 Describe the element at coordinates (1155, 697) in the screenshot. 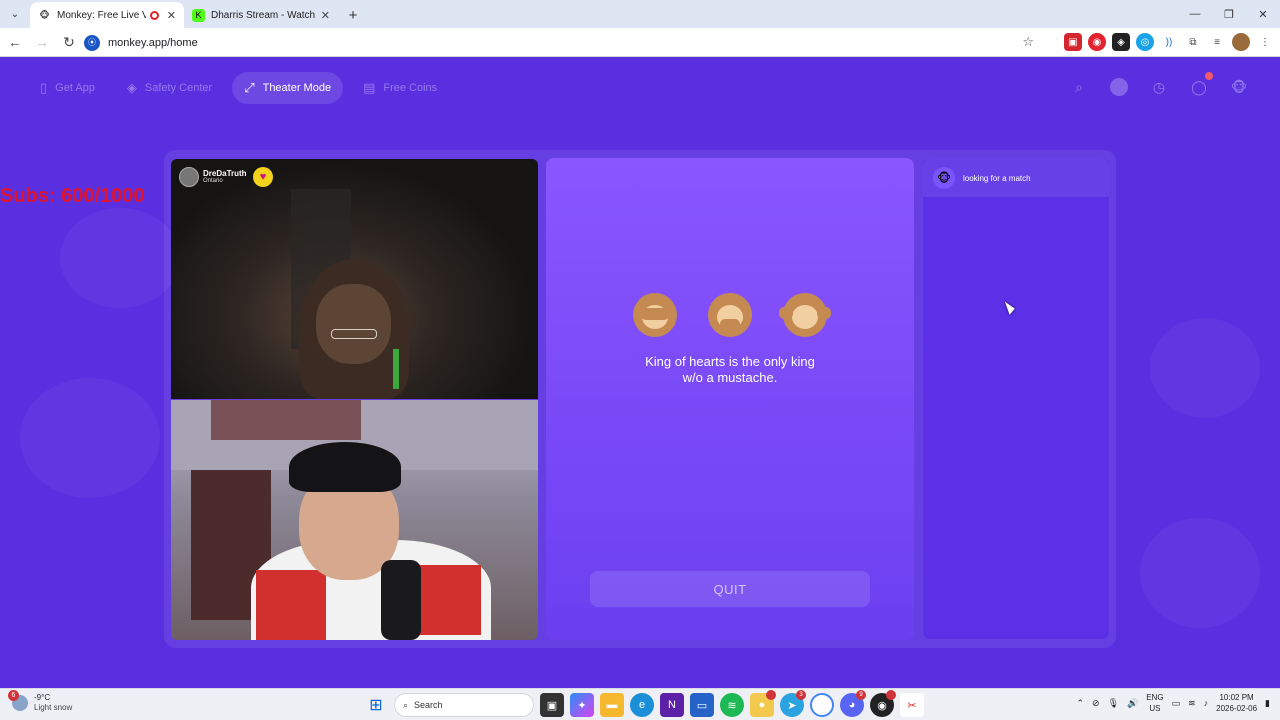

I see `lang-line: ENG` at that location.